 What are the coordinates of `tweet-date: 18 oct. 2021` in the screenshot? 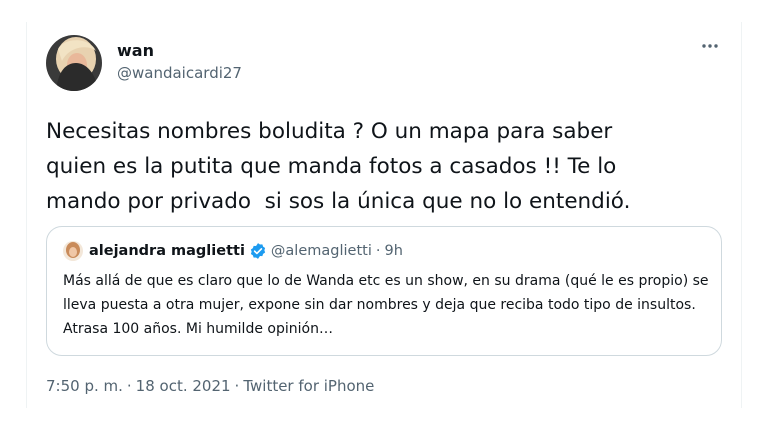 It's located at (183, 386).